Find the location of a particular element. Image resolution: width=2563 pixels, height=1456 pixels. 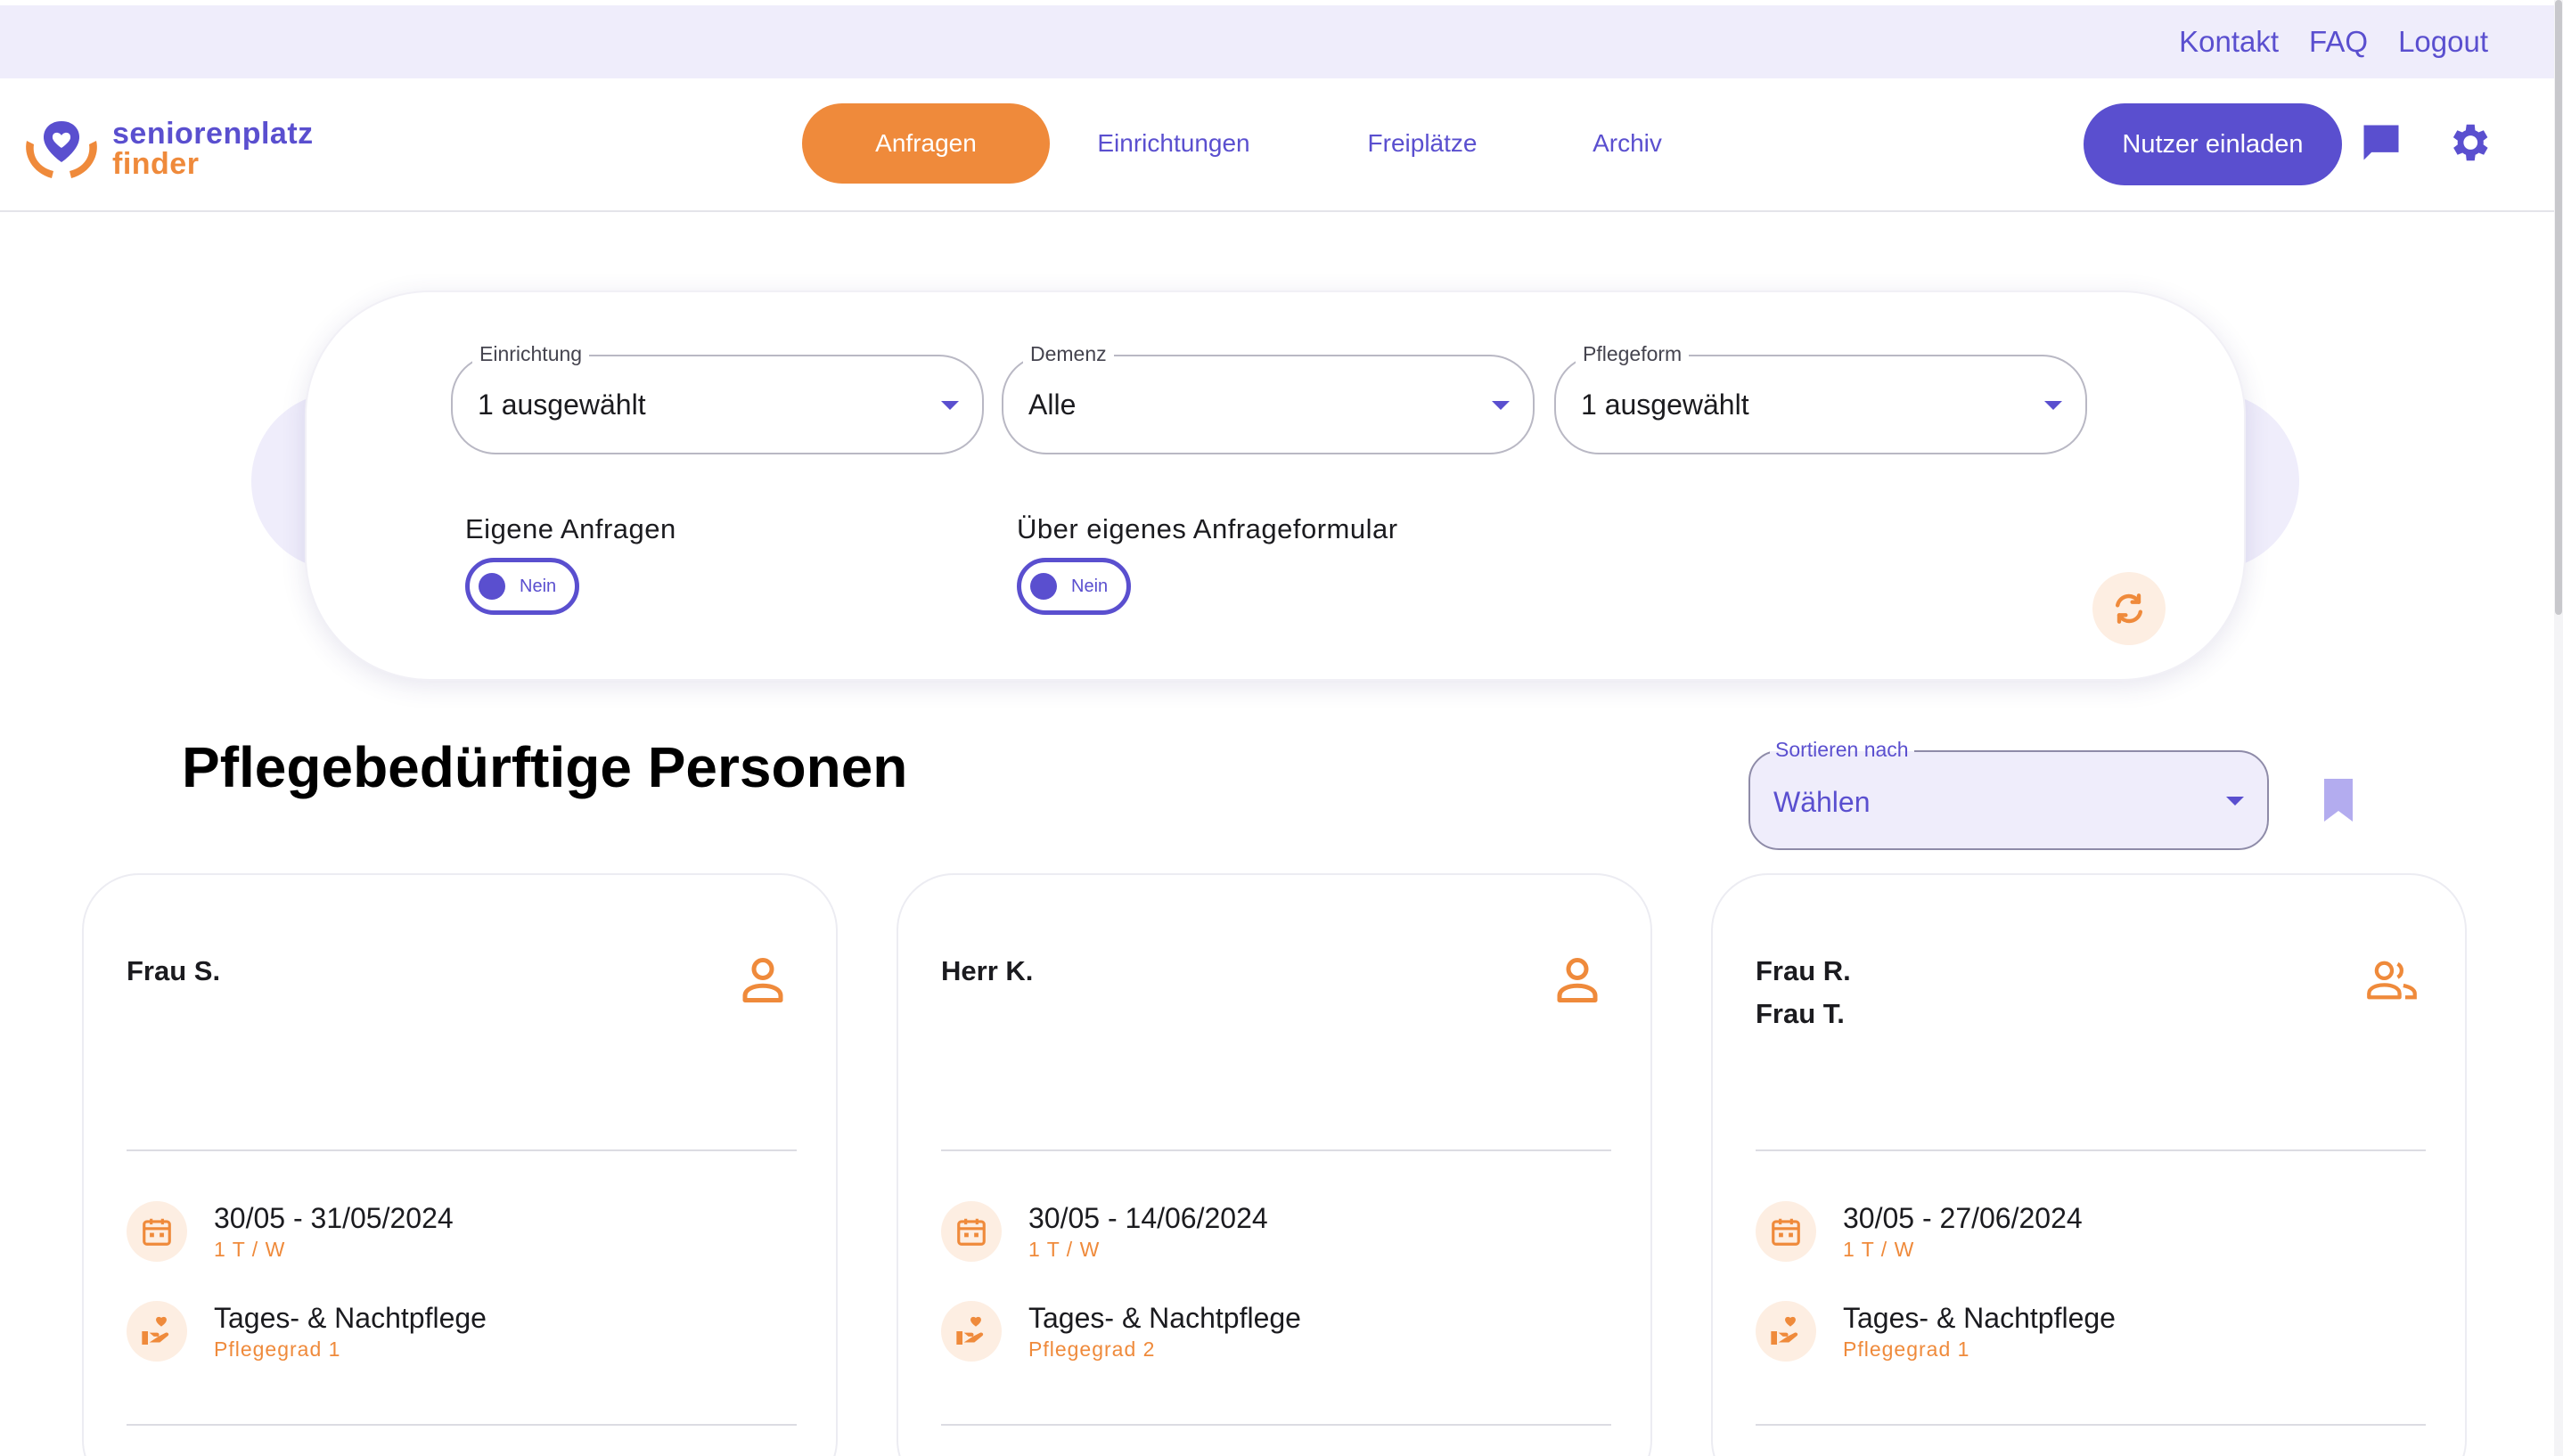

logo-text: seniorenplatz finder is located at coordinates (213, 149).